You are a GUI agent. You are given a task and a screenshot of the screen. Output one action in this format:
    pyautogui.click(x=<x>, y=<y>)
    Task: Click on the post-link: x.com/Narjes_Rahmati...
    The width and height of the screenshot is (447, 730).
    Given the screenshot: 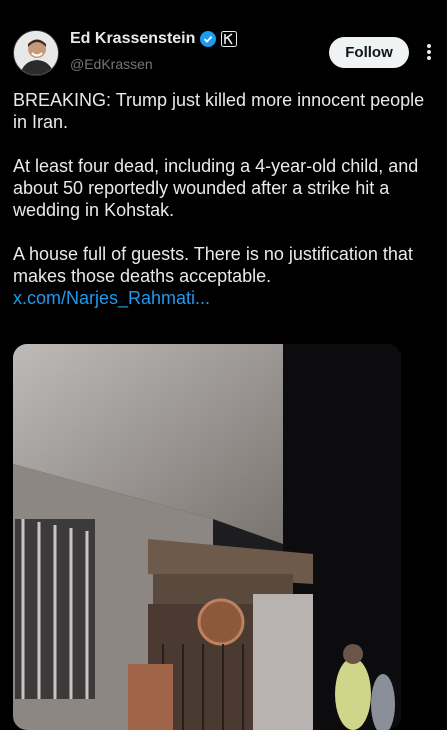 What is the action you would take?
    pyautogui.click(x=225, y=298)
    